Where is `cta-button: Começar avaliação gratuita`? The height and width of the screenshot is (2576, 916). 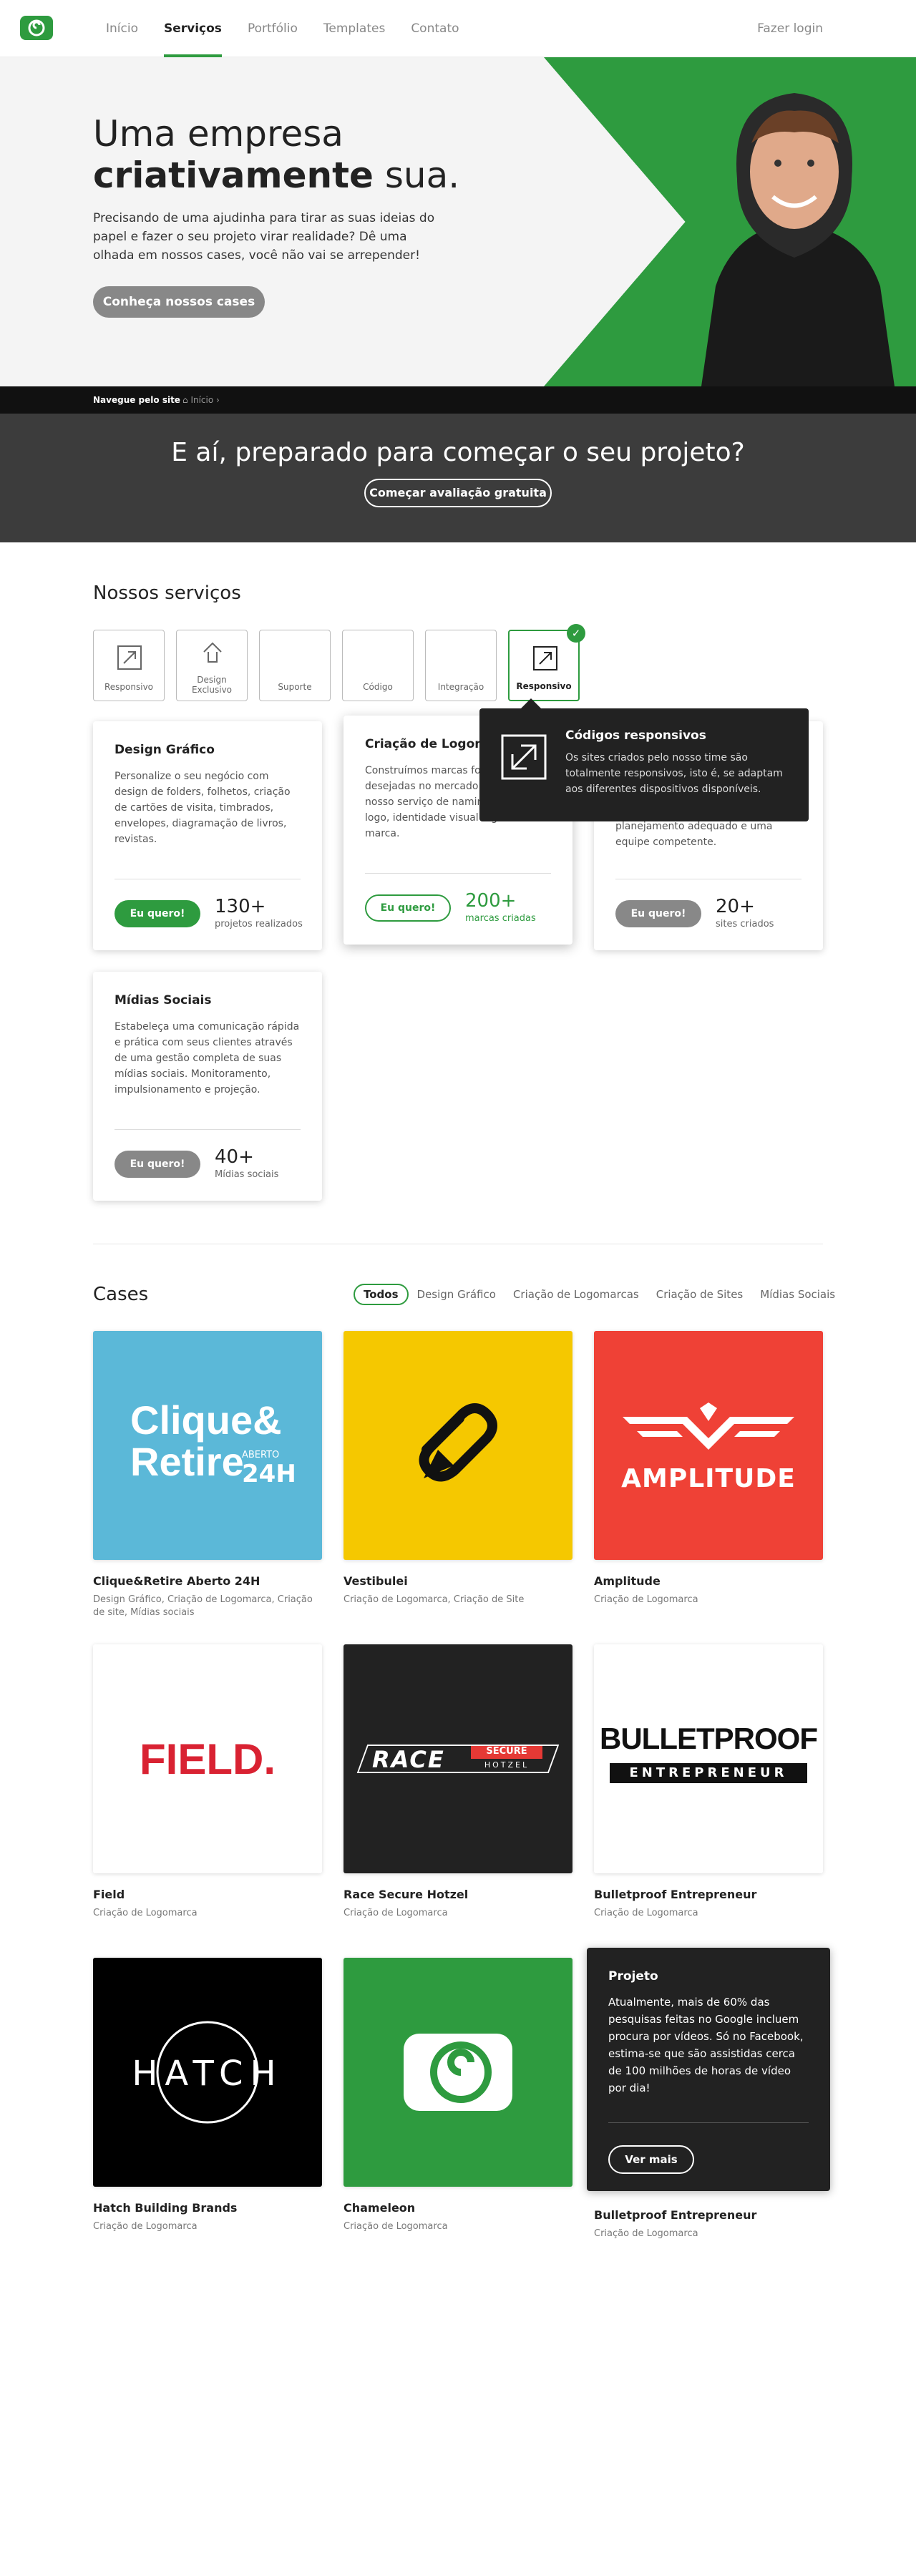
cta-button: Começar avaliação gratuita is located at coordinates (458, 493).